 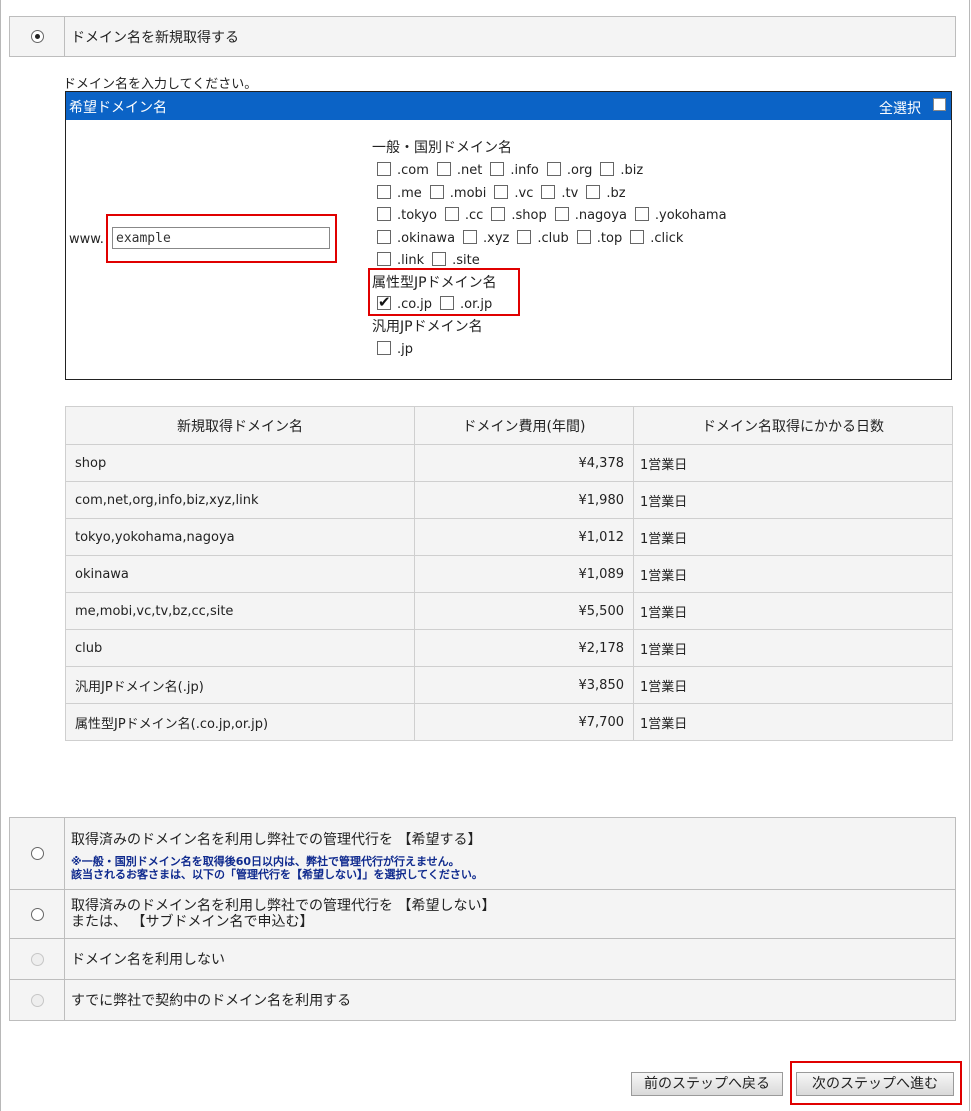 I want to click on tld-checkbox-shop, so click(x=498, y=214).